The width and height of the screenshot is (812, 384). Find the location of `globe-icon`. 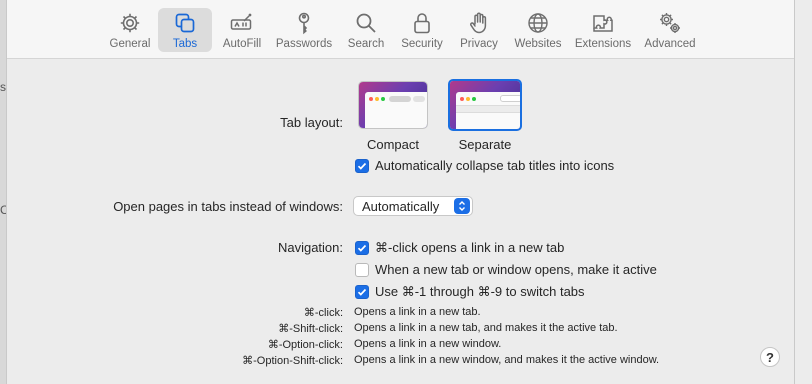

globe-icon is located at coordinates (538, 23).